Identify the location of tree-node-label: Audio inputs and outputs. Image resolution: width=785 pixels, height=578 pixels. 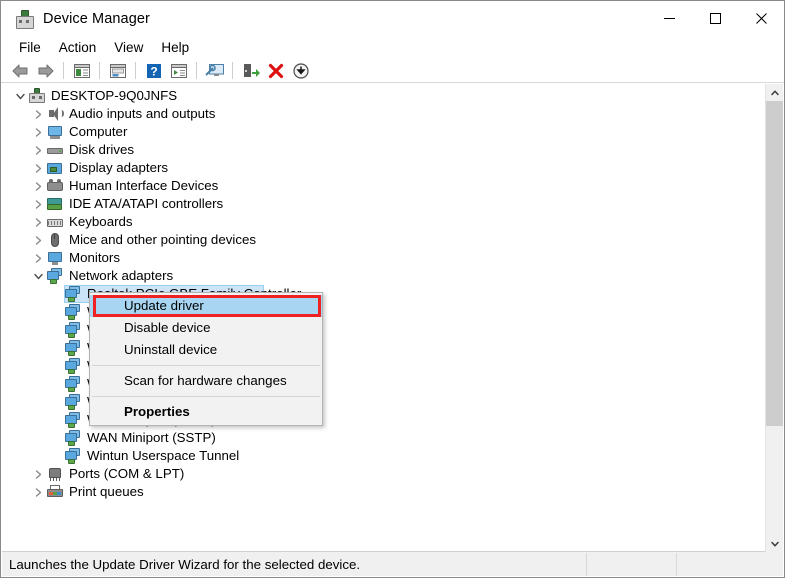
(142, 113).